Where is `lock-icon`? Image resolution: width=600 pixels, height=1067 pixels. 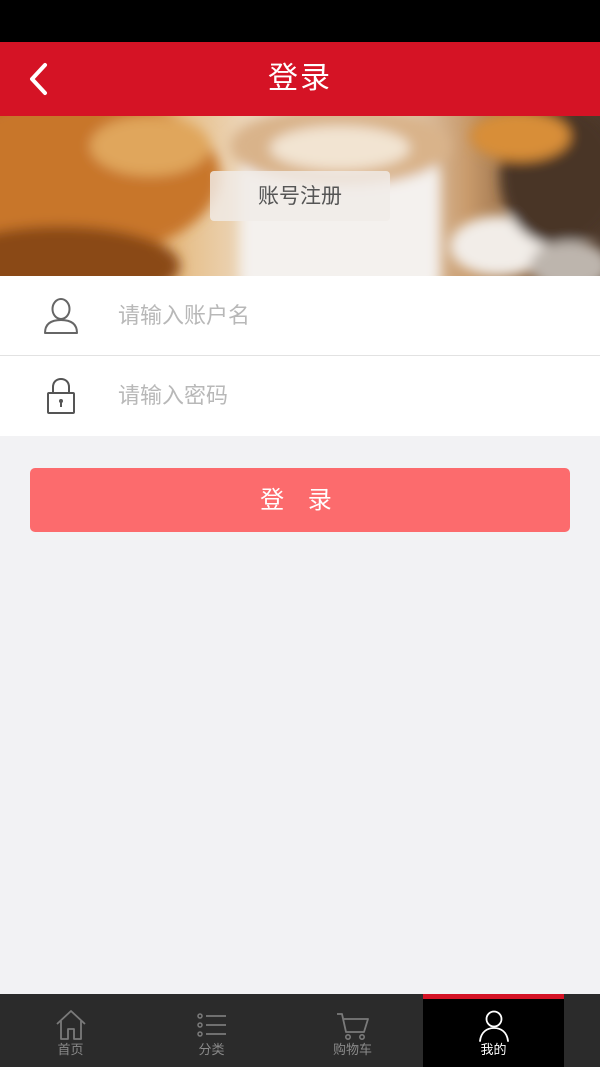 lock-icon is located at coordinates (61, 395).